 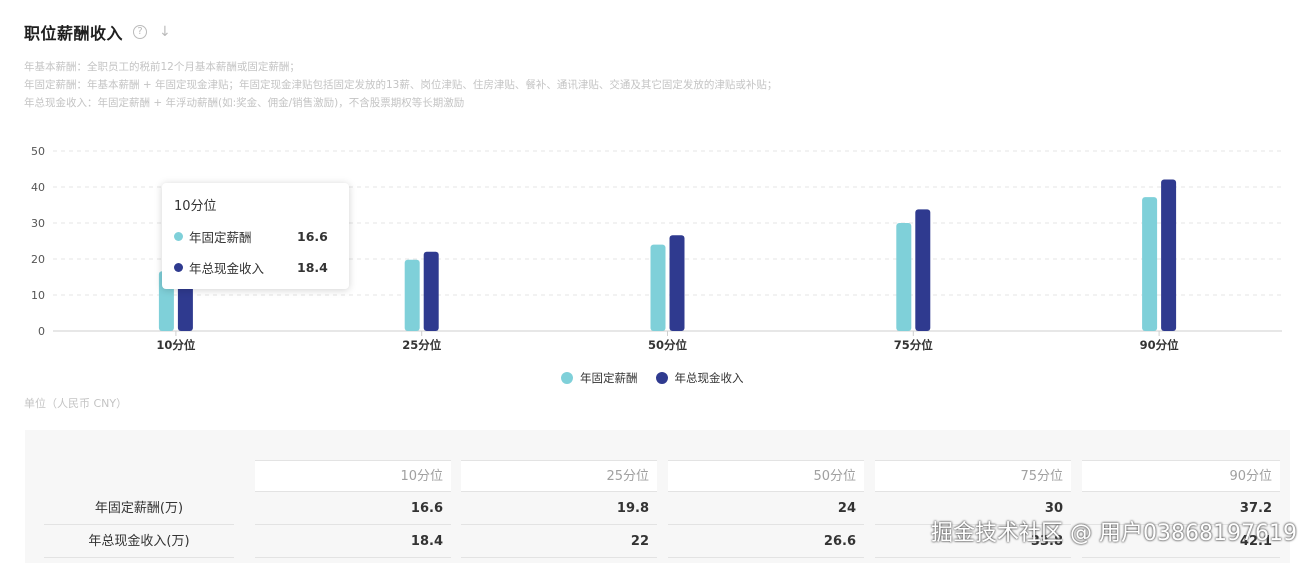 I want to click on table-cell: 18.4, so click(x=353, y=542).